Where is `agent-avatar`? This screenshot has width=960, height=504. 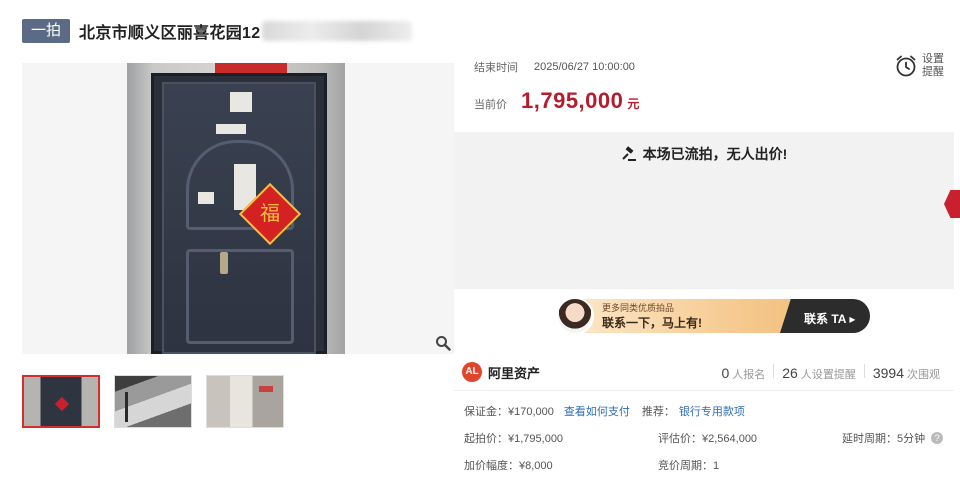
agent-avatar is located at coordinates (575, 316).